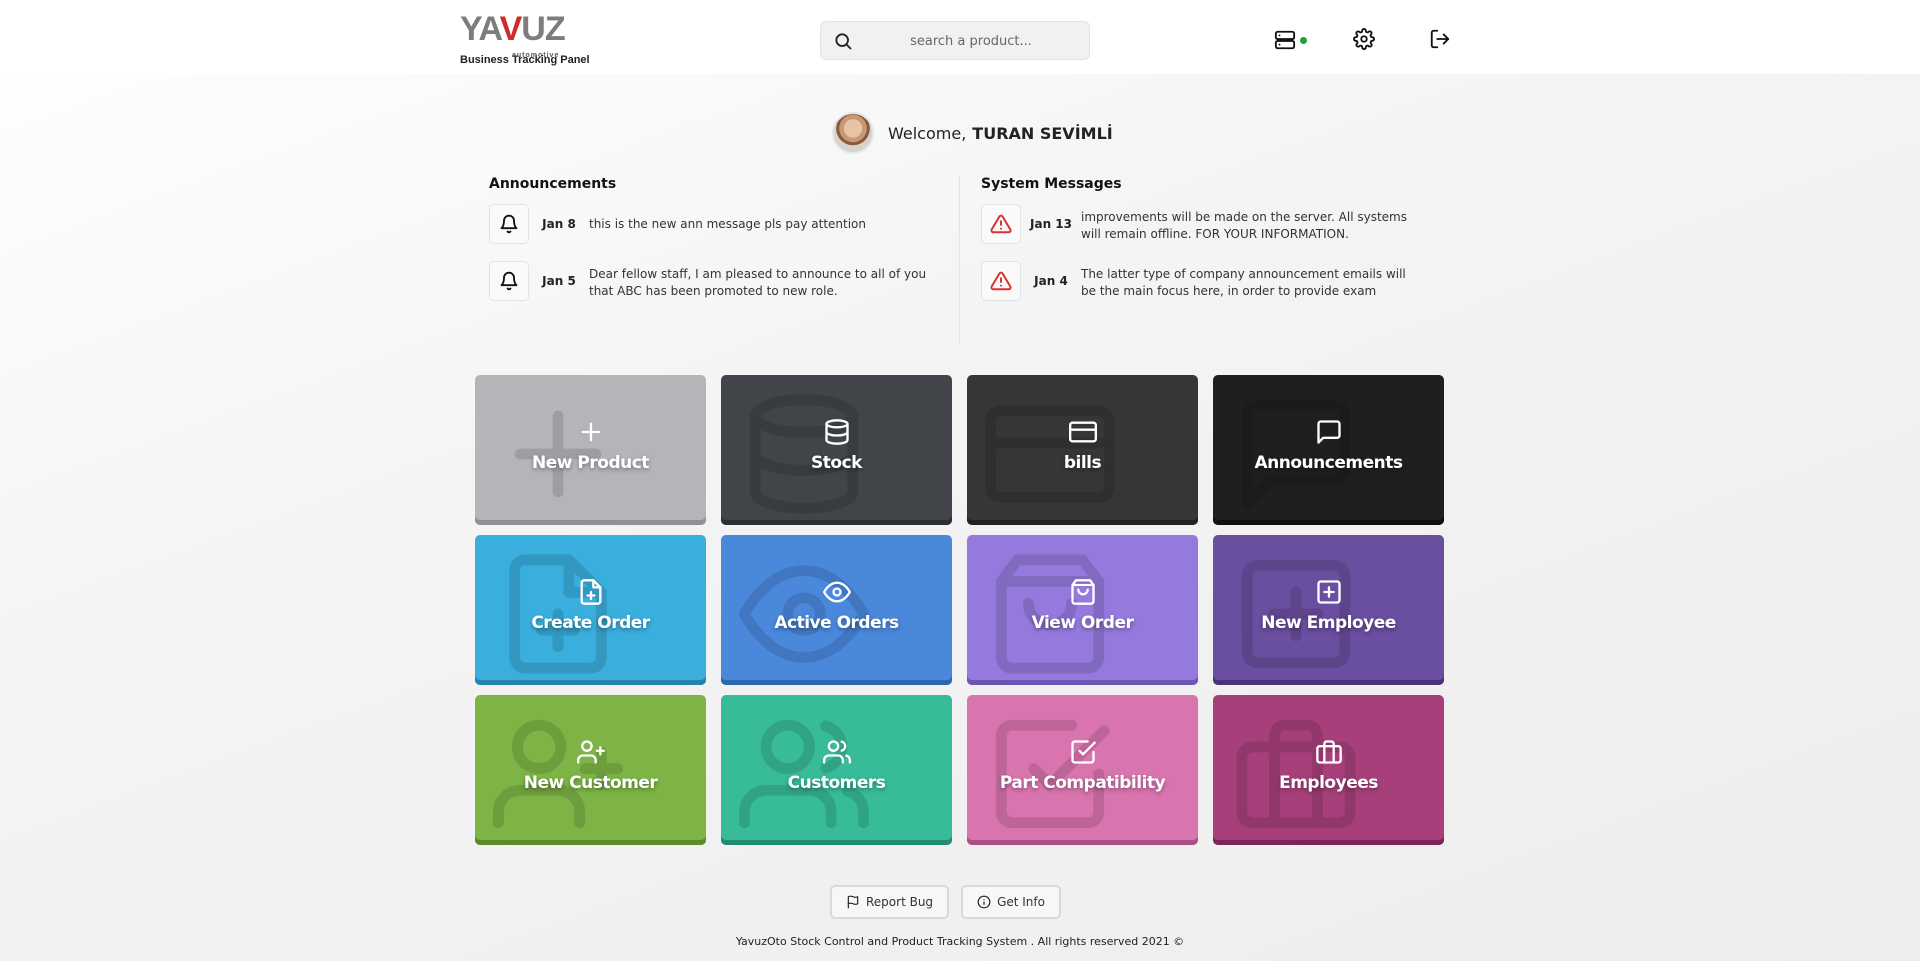  Describe the element at coordinates (1083, 594) in the screenshot. I see `shopping-bag-icon` at that location.